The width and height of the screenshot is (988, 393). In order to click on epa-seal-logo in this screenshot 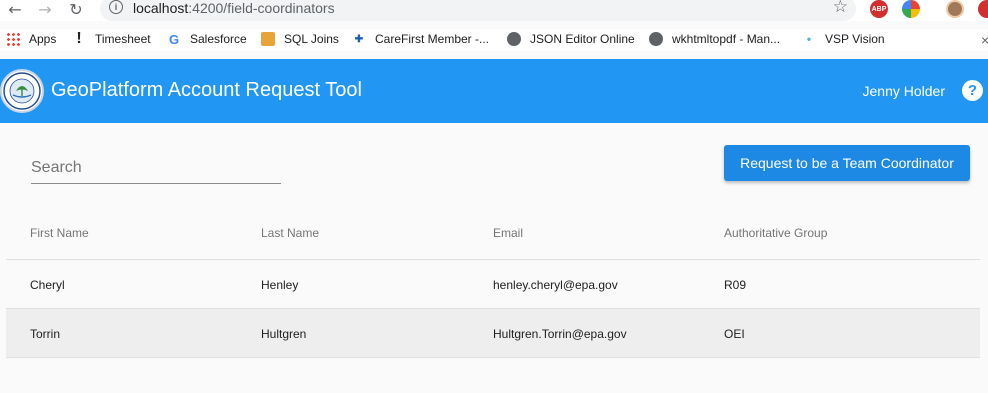, I will do `click(22, 91)`.